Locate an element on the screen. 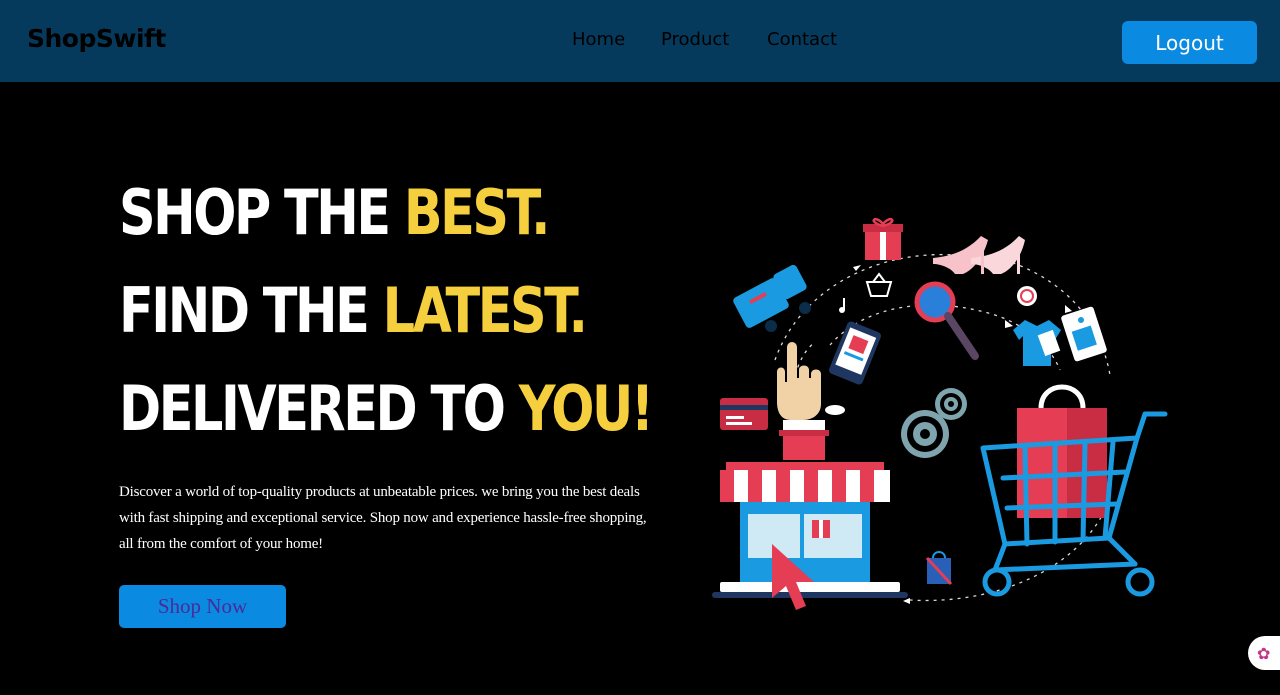 The image size is (1280, 695). logout-button: Logout is located at coordinates (1189, 42).